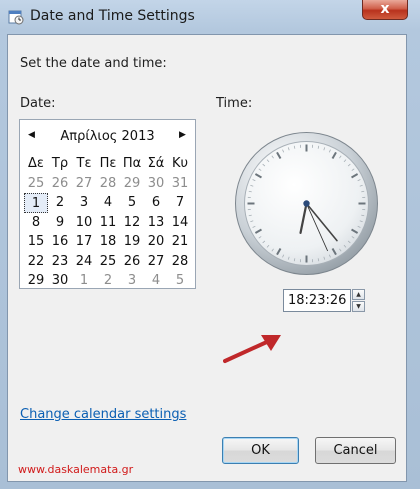 Image resolution: width=420 pixels, height=489 pixels. I want to click on weekday-header: Πα, so click(132, 163).